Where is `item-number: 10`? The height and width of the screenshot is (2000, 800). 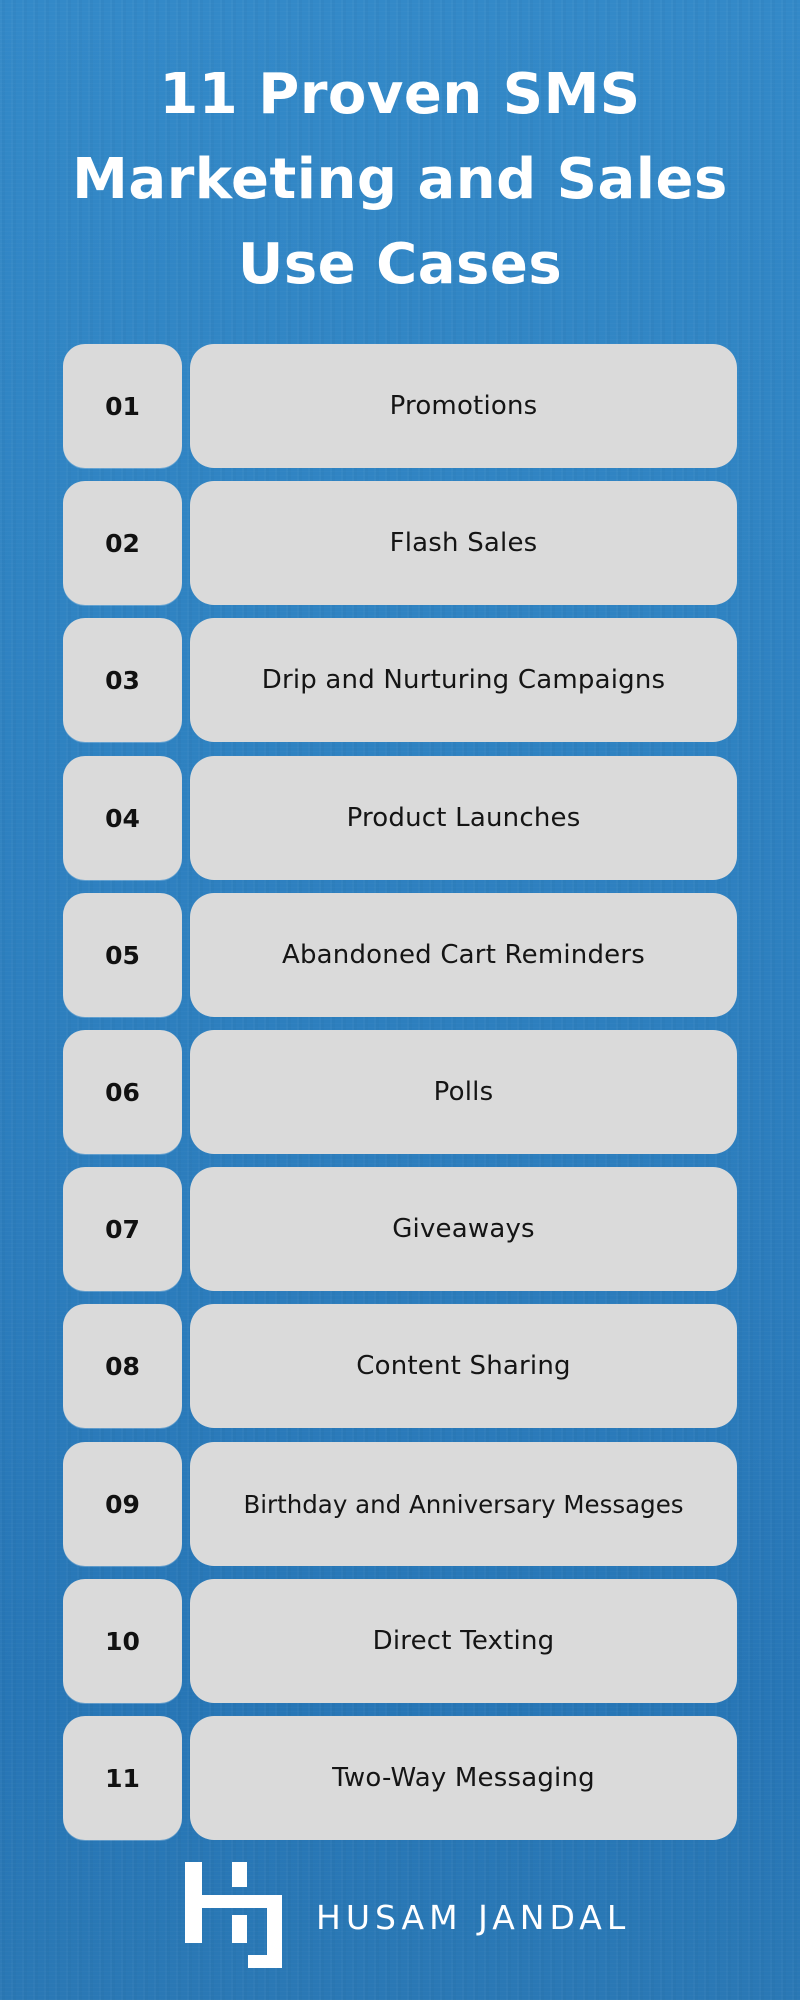
item-number: 10 is located at coordinates (122, 1641).